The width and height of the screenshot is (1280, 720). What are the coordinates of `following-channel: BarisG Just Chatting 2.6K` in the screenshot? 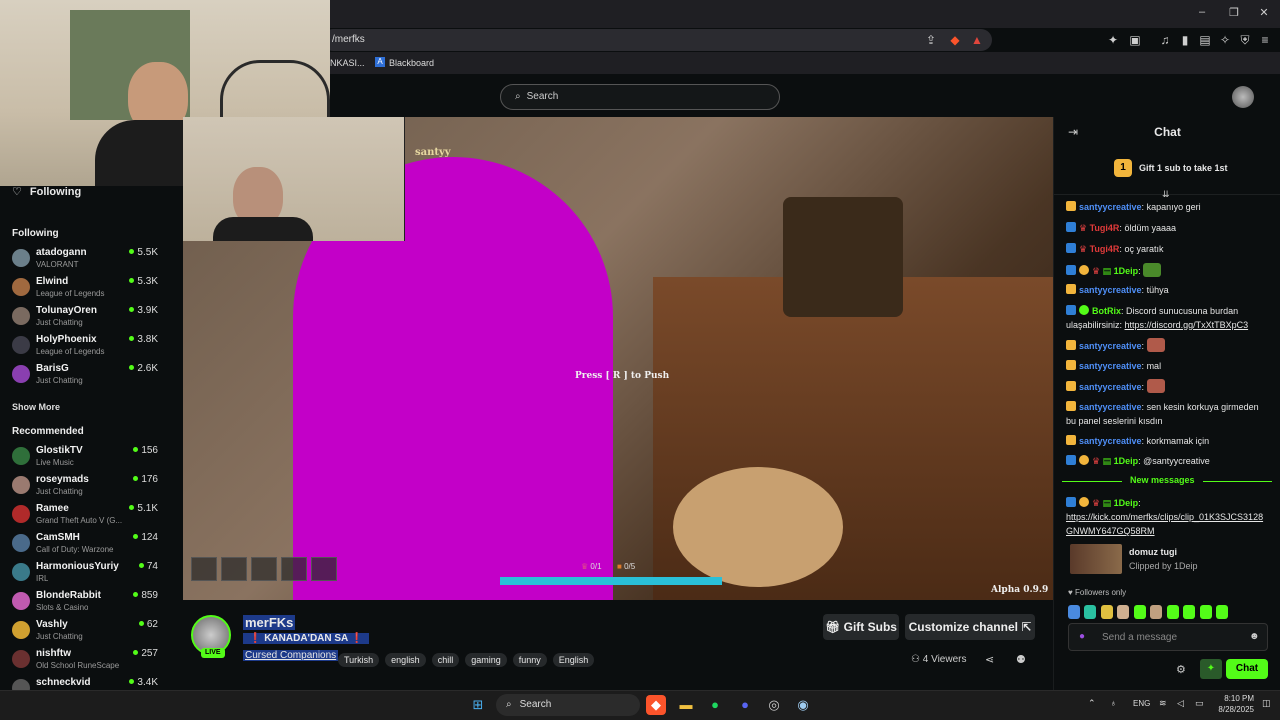 It's located at (86, 376).